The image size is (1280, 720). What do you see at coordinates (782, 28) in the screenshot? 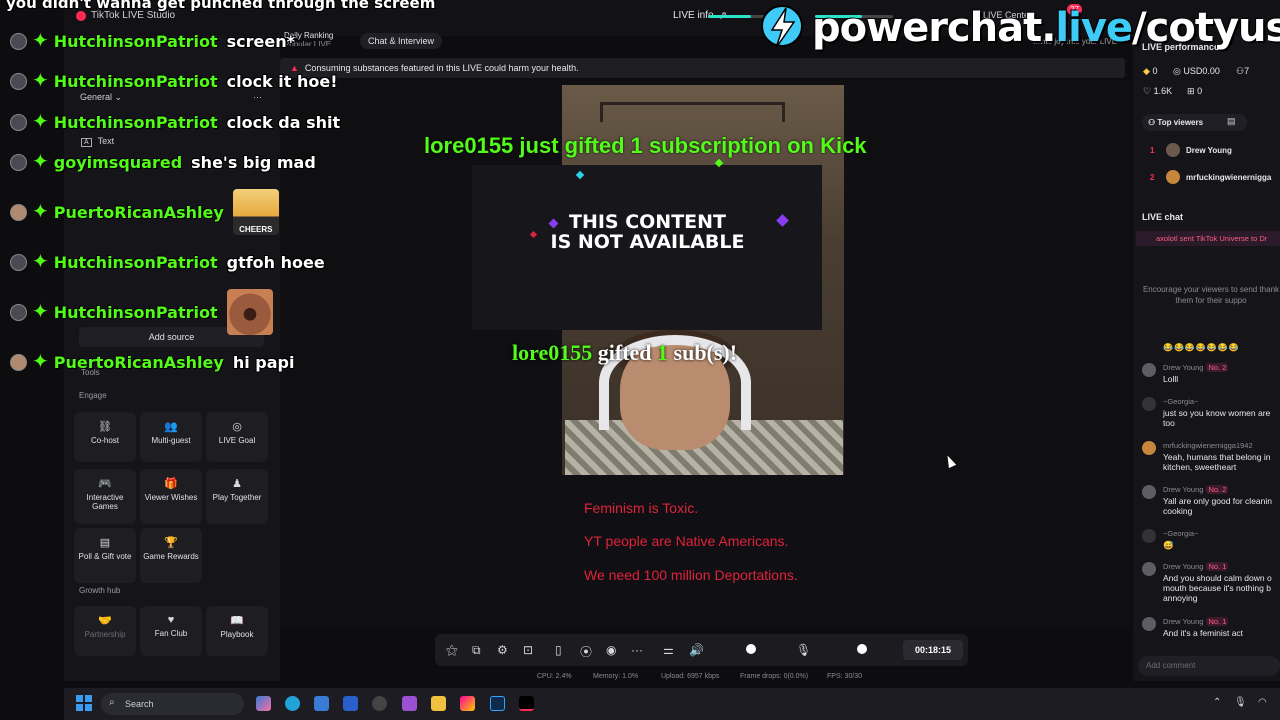
I see `powerchat-logo-icon` at bounding box center [782, 28].